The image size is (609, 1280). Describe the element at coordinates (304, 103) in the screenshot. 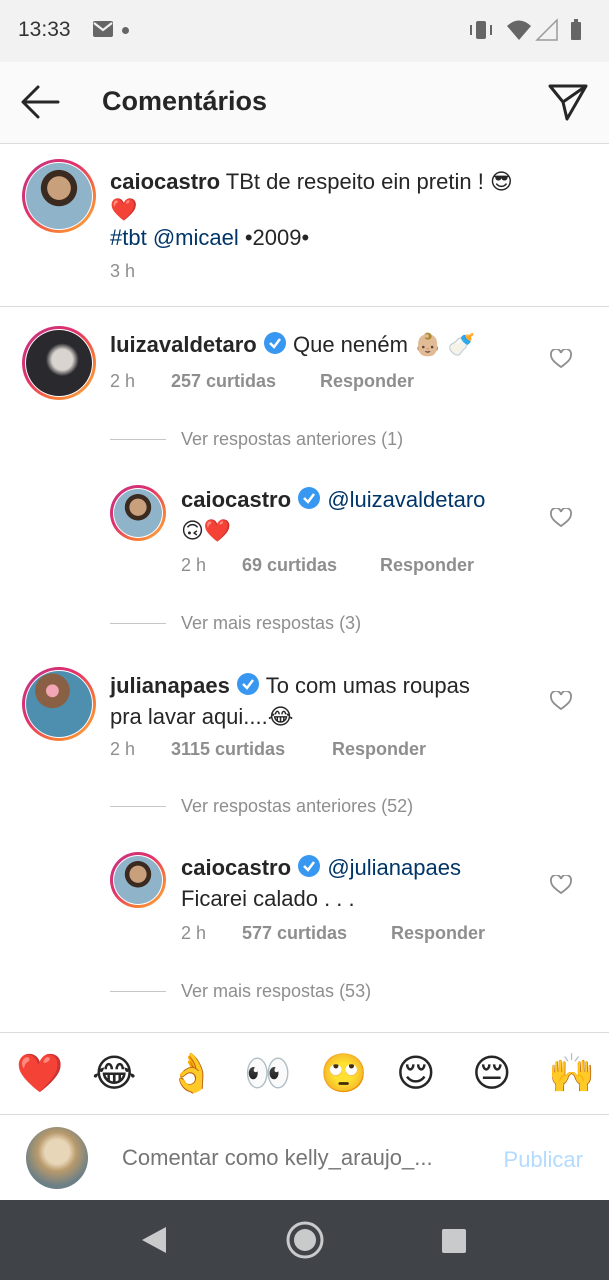

I see `app-header: Comentários` at that location.